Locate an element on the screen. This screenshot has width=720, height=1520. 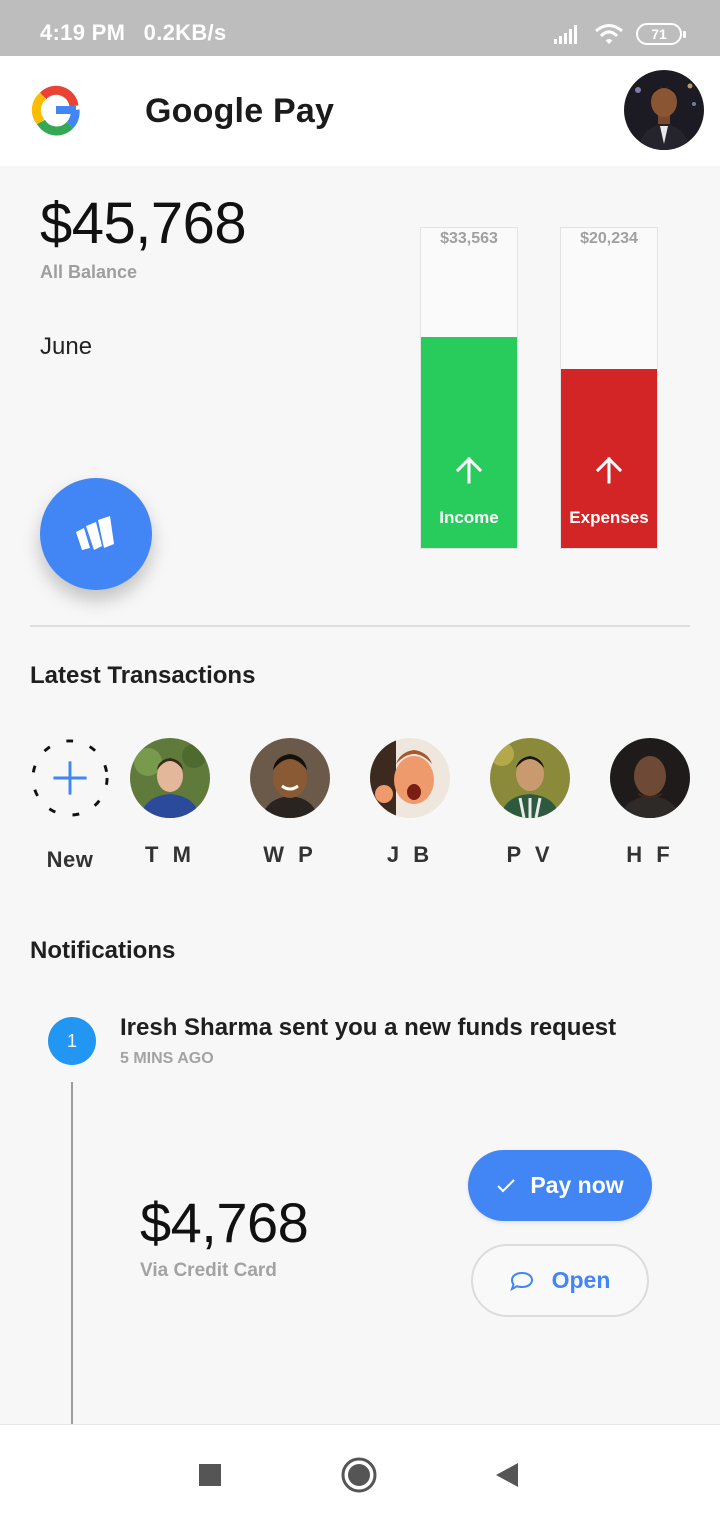
open-label: Open is located at coordinates (581, 1280).